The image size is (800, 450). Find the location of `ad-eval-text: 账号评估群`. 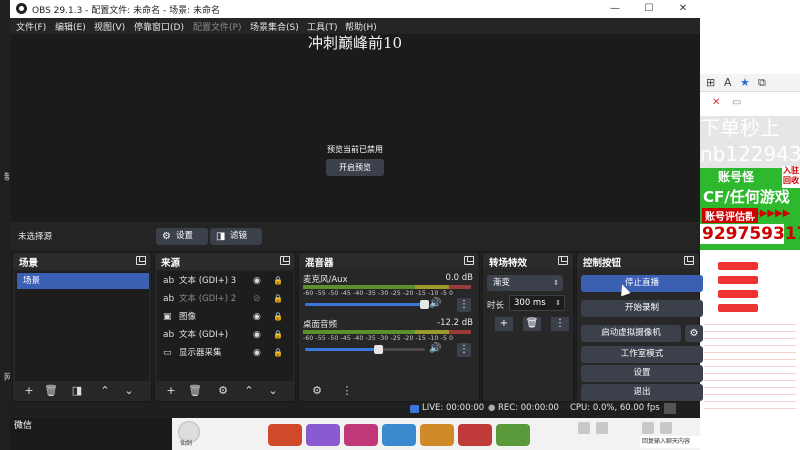

ad-eval-text: 账号评估群 is located at coordinates (730, 215).